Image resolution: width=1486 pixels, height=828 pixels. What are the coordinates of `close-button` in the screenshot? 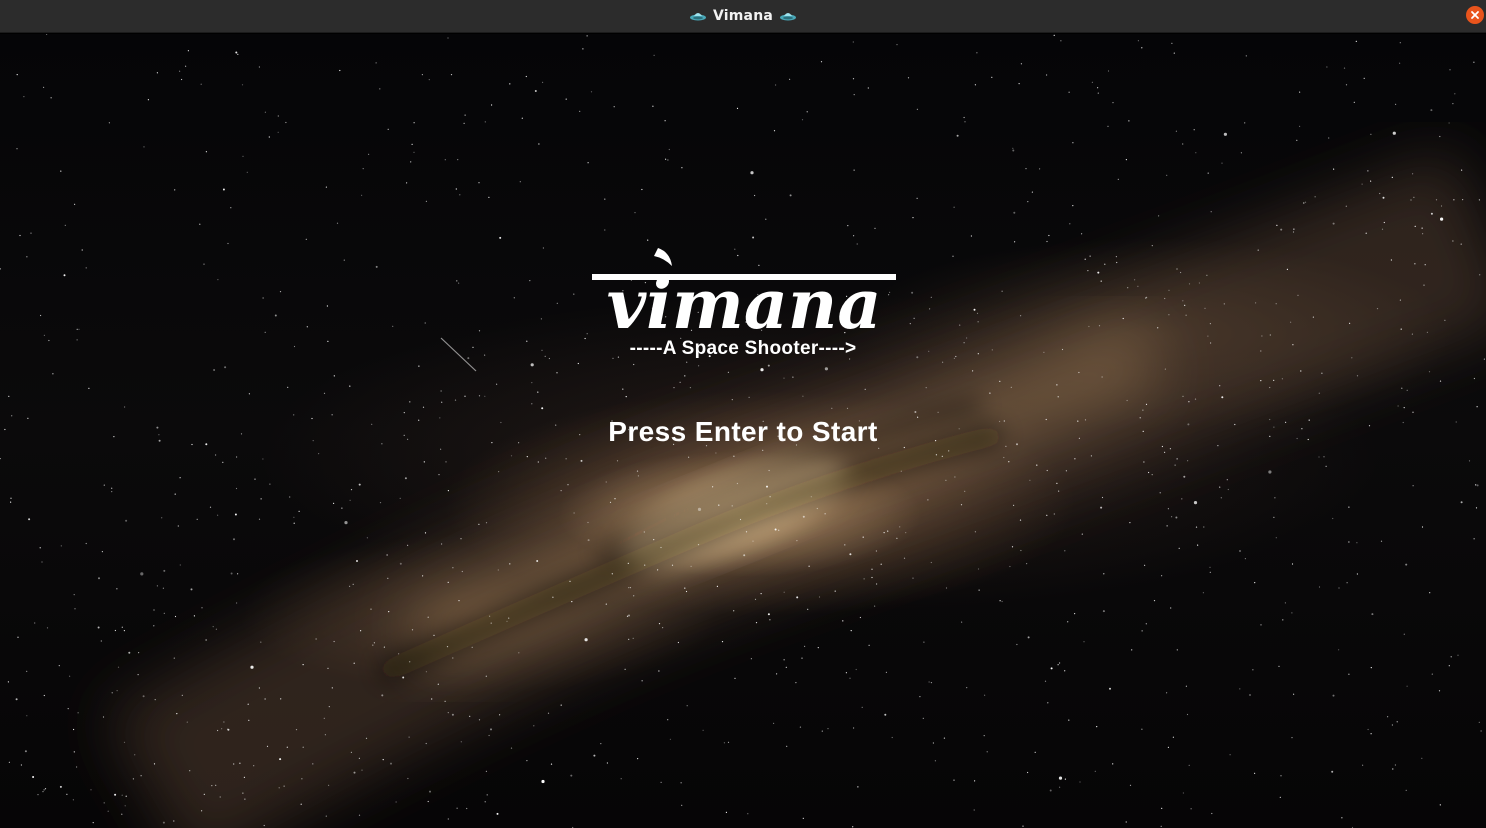 It's located at (1475, 15).